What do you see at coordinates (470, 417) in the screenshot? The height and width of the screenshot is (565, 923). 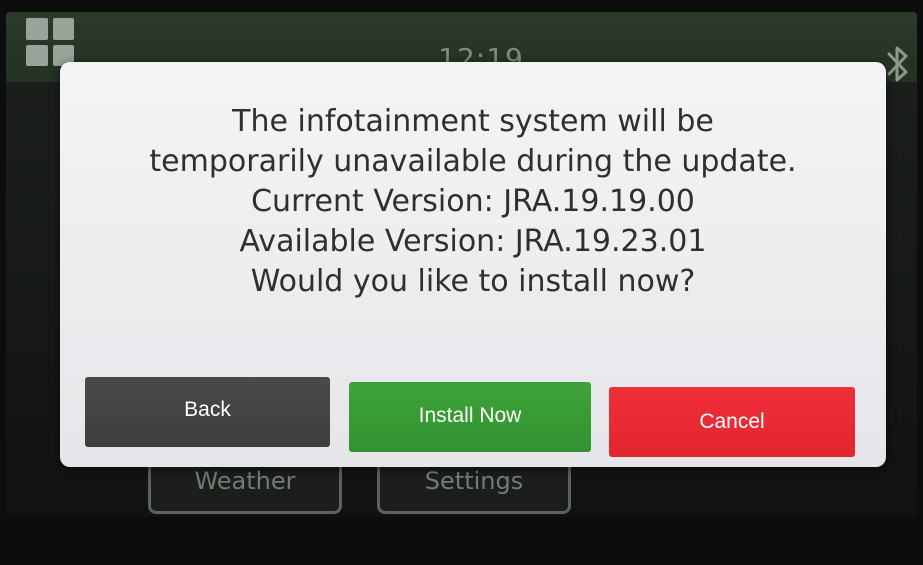 I see `install-now-button: Install Now` at bounding box center [470, 417].